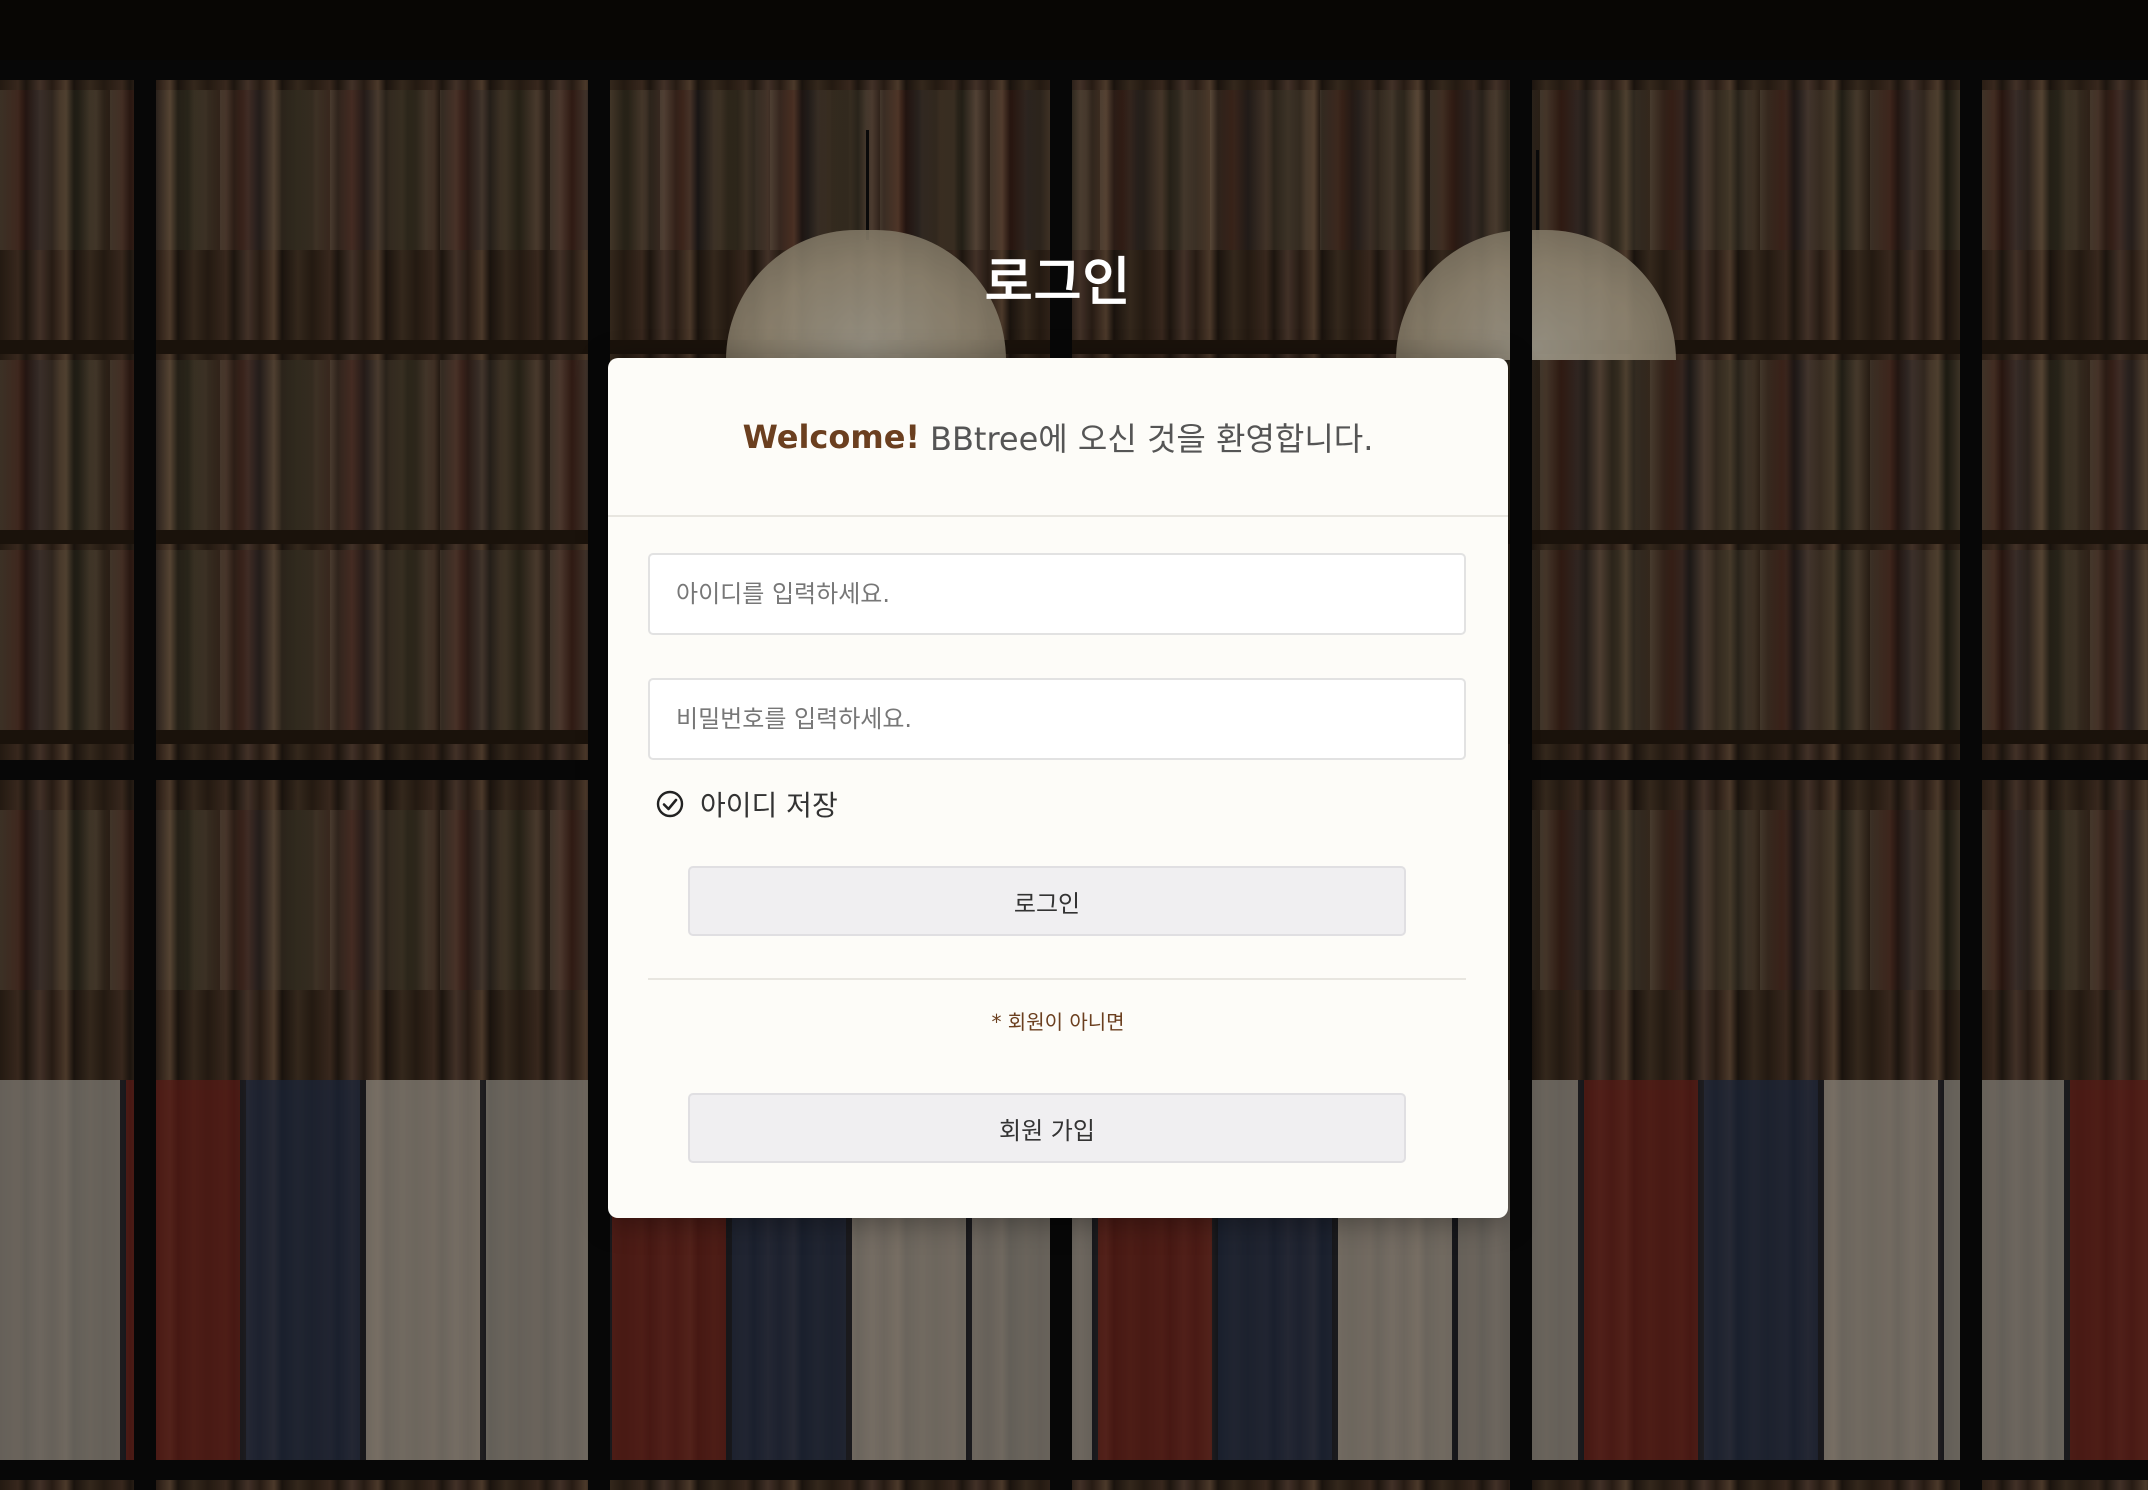 Image resolution: width=2148 pixels, height=1490 pixels. Describe the element at coordinates (831, 436) in the screenshot. I see `welcome-bold-text: Welcome!` at that location.